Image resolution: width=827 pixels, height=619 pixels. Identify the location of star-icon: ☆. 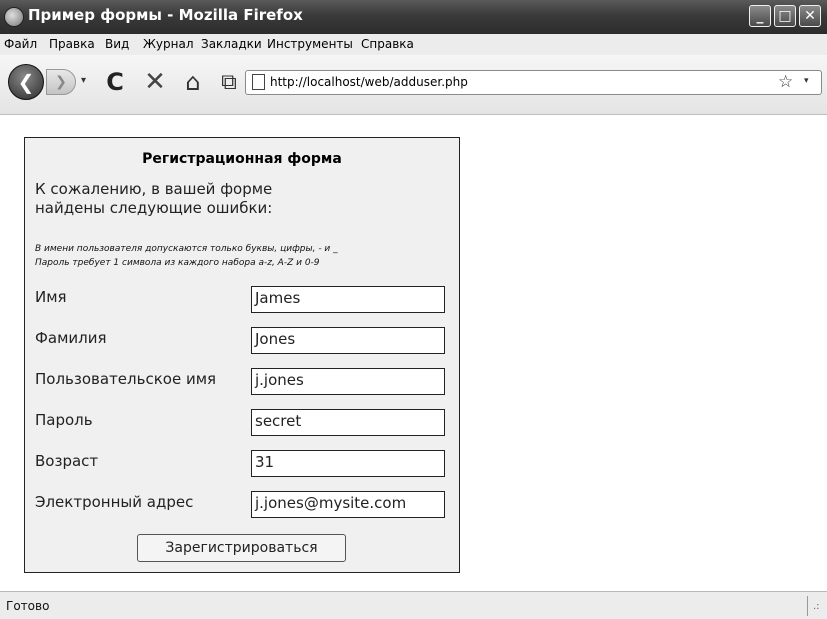
(785, 82).